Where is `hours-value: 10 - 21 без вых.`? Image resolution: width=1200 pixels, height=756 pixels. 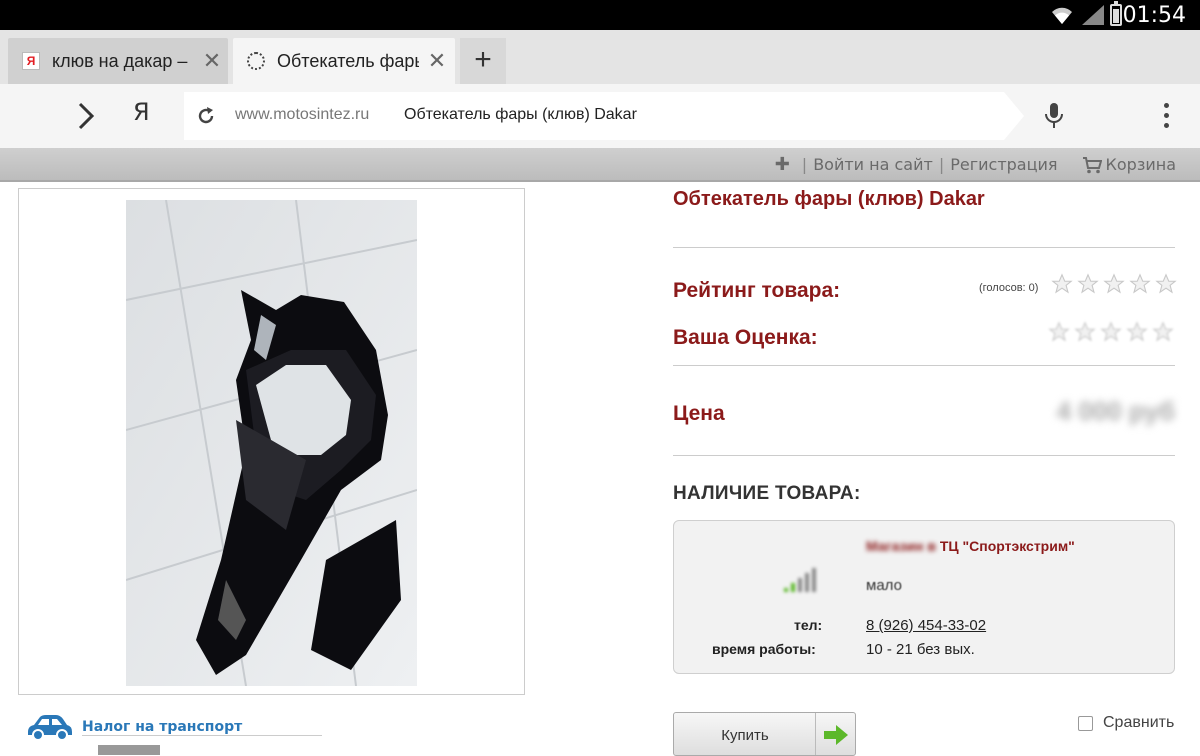 hours-value: 10 - 21 без вых. is located at coordinates (920, 649).